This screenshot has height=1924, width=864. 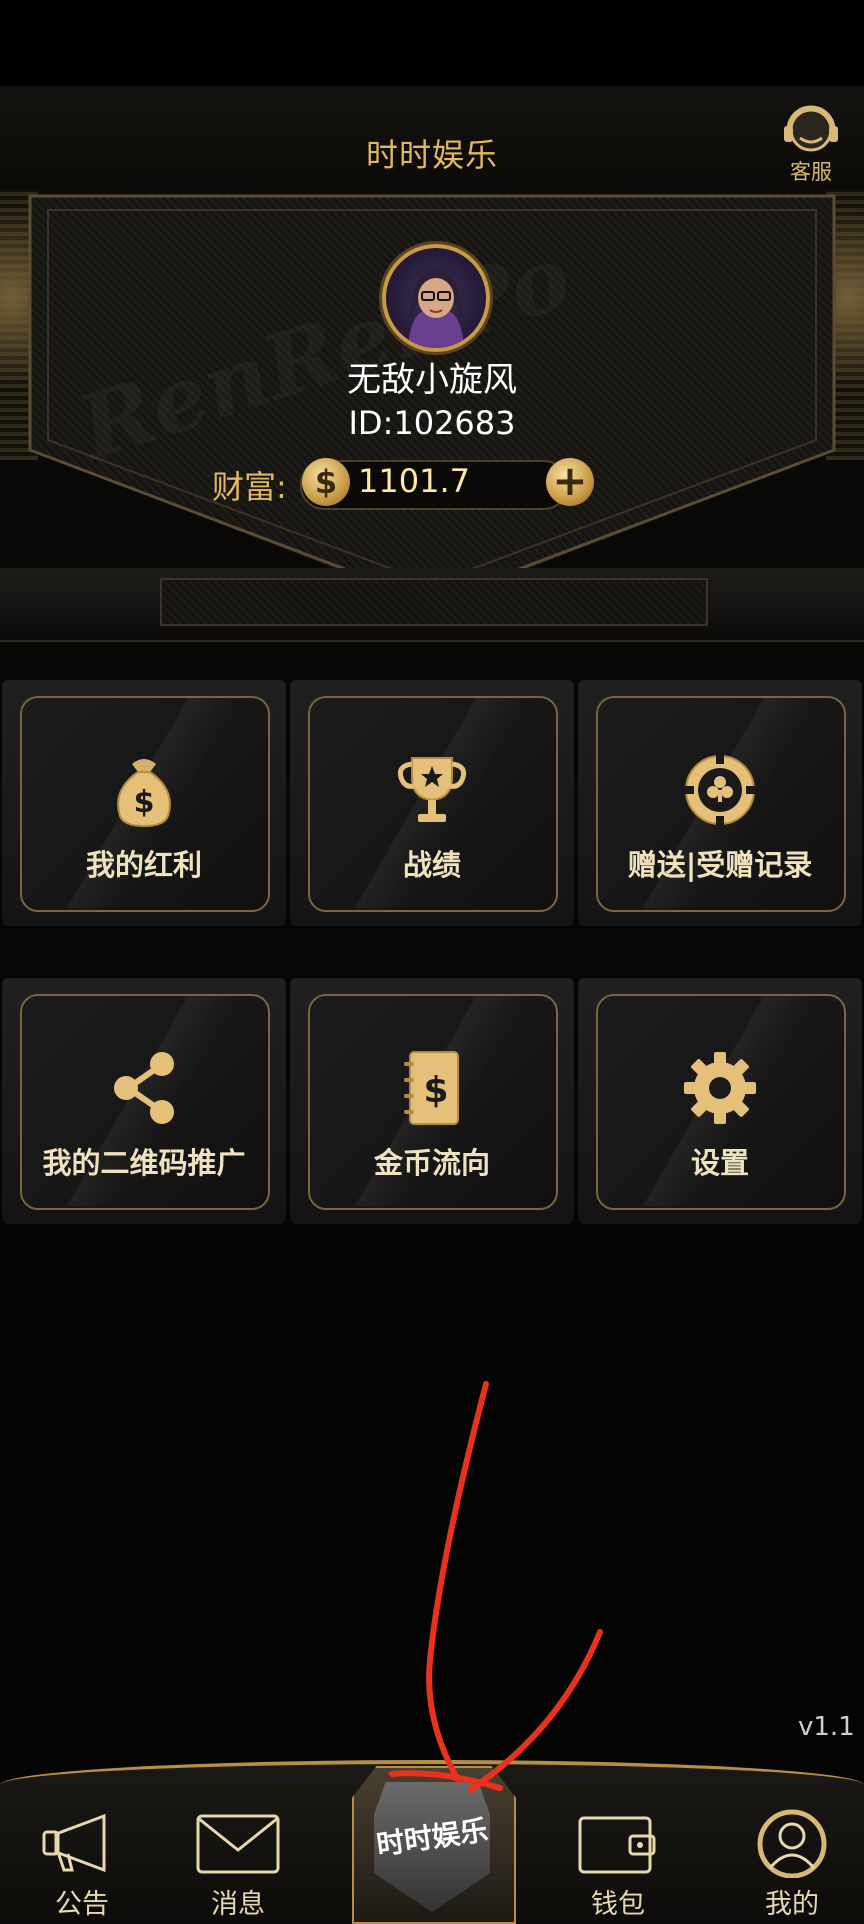 I want to click on nav-label-profile: 我的, so click(x=792, y=1904).